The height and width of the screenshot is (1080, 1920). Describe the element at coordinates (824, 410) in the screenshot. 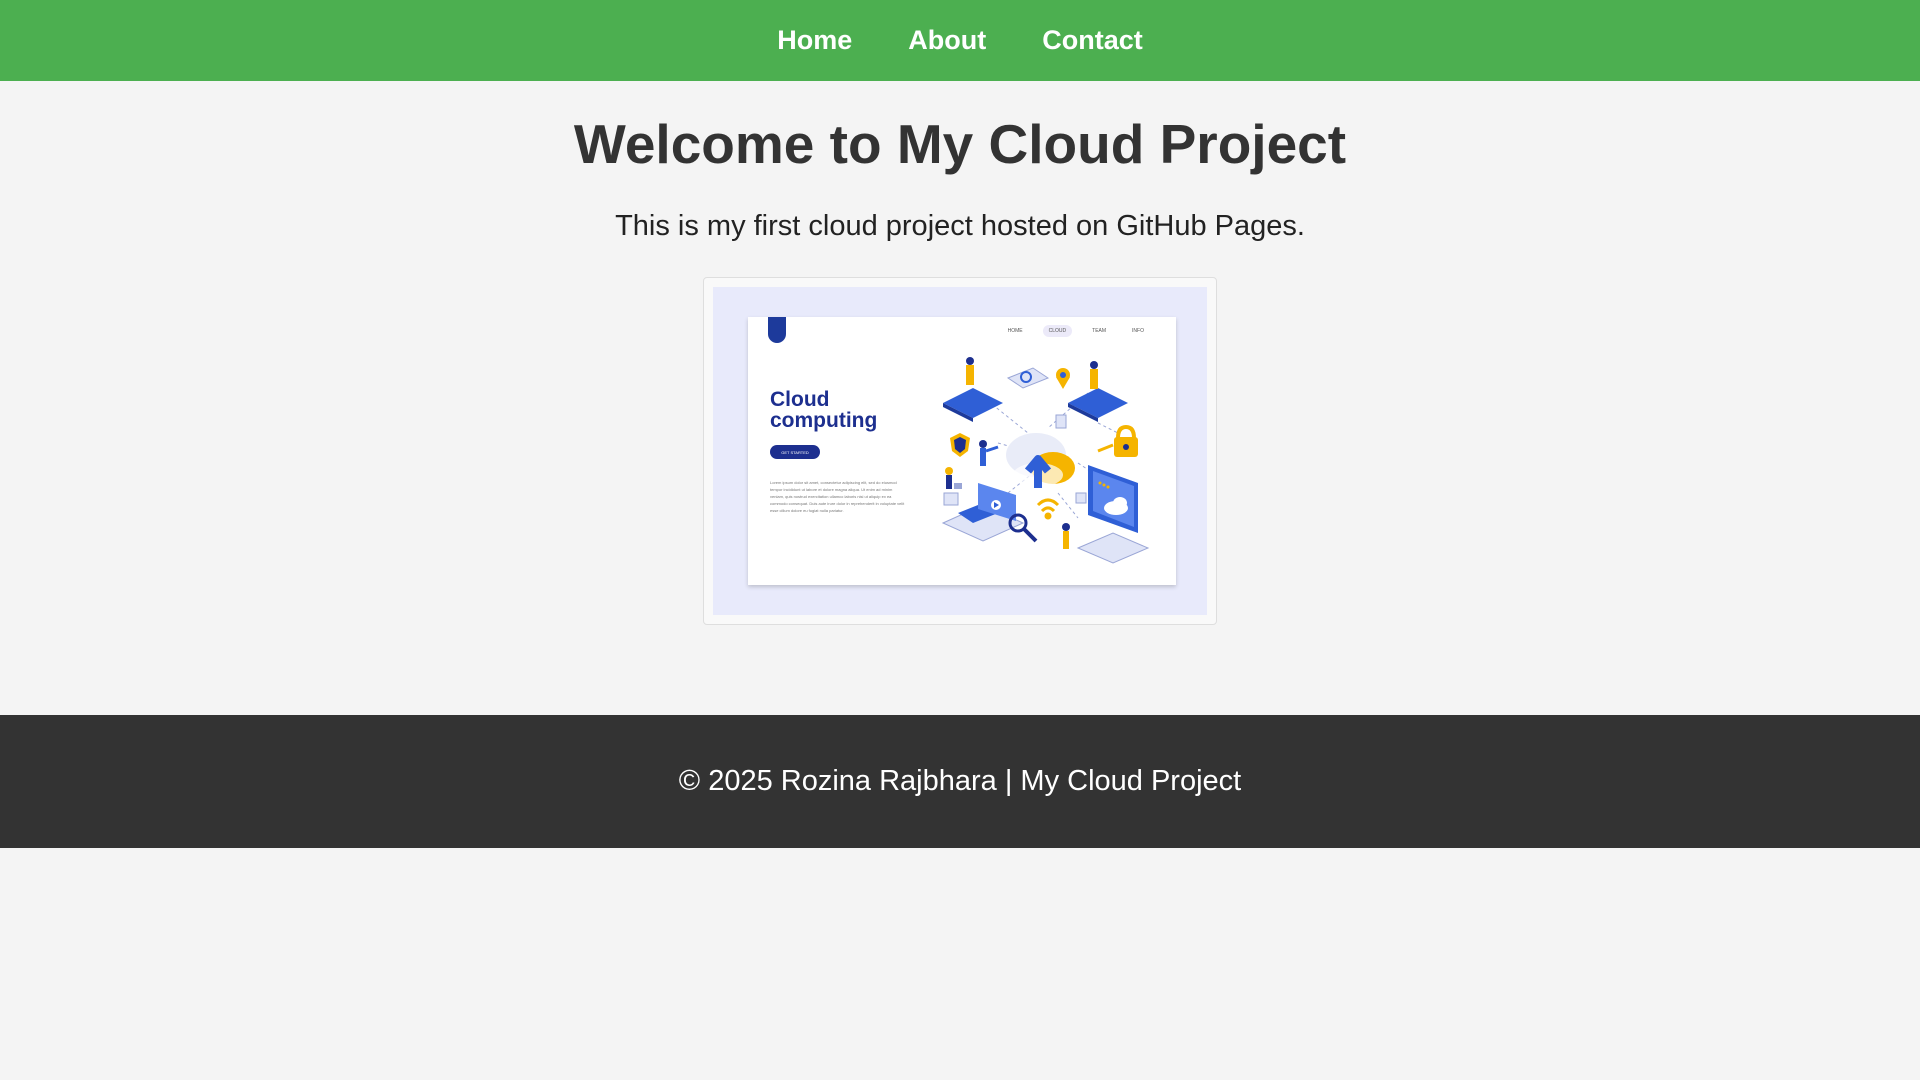

I see `illustration-title: Cloud computing` at that location.